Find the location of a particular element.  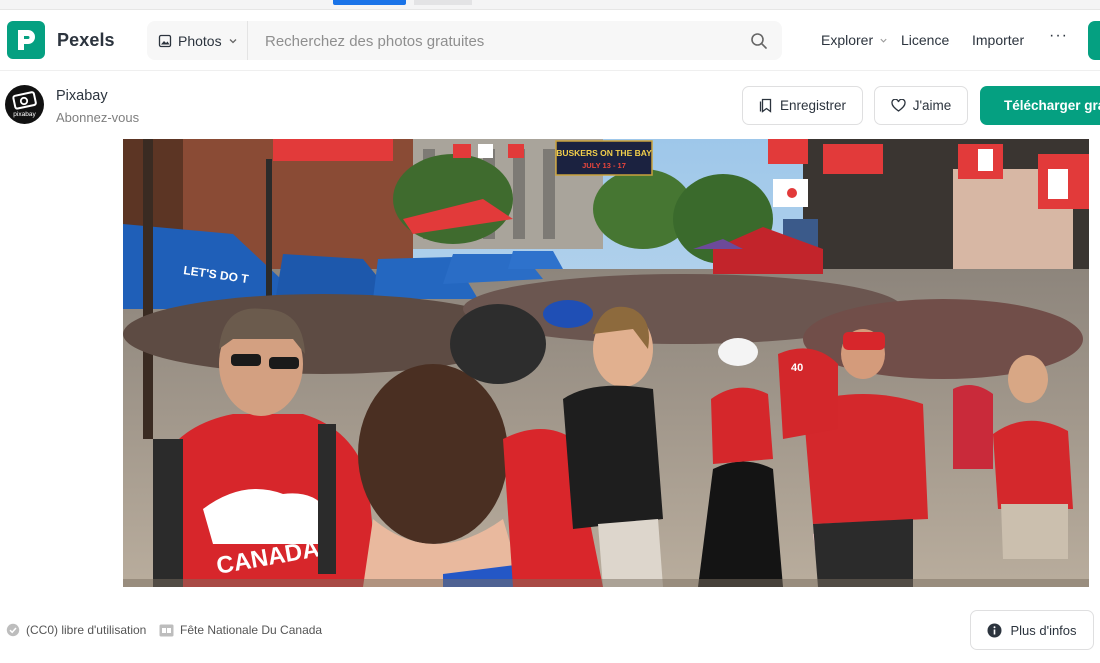

search-type-label: Photos is located at coordinates (200, 40).